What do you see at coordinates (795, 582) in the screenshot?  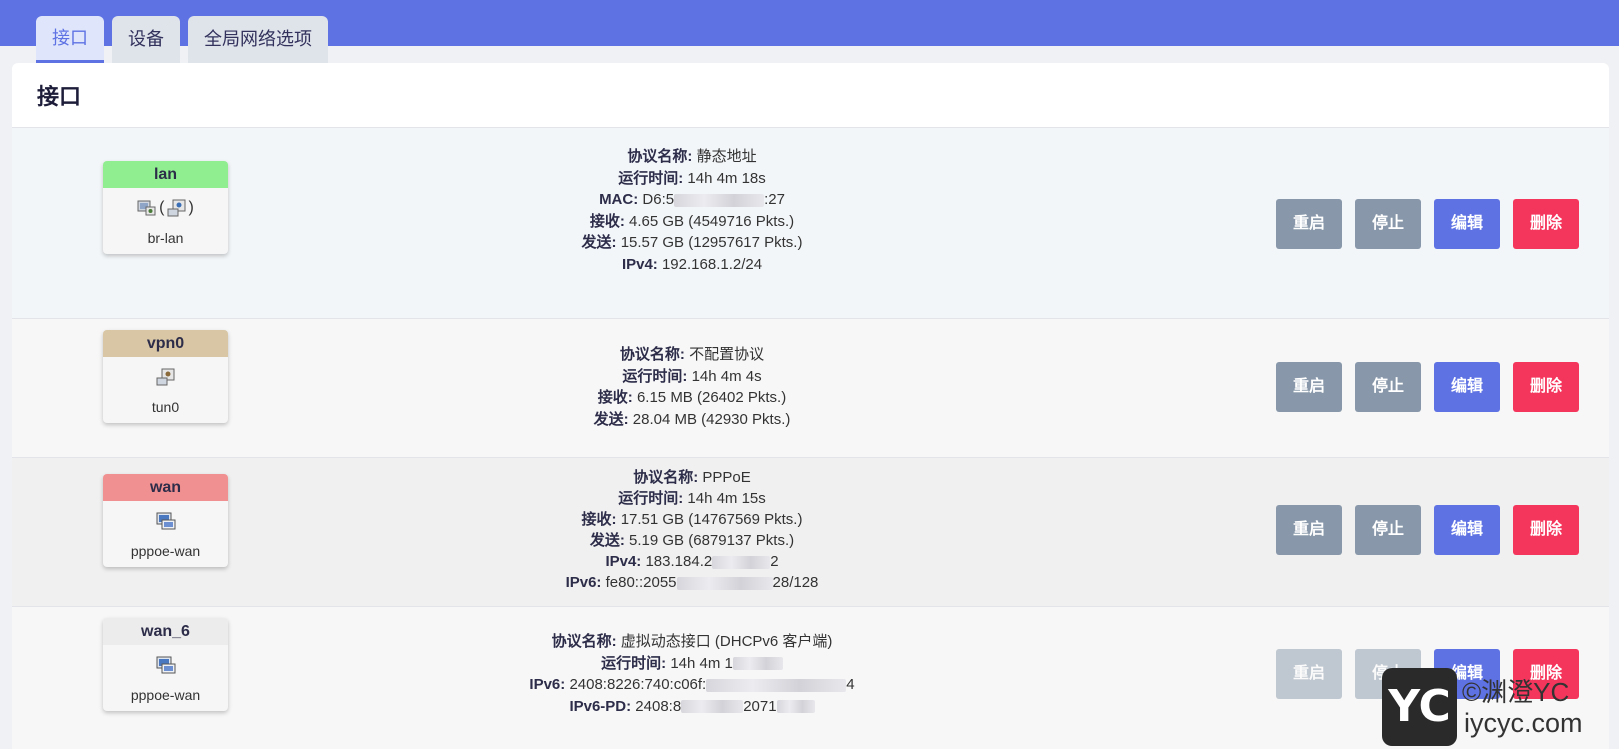 I see `info-value-tail: 28/128` at bounding box center [795, 582].